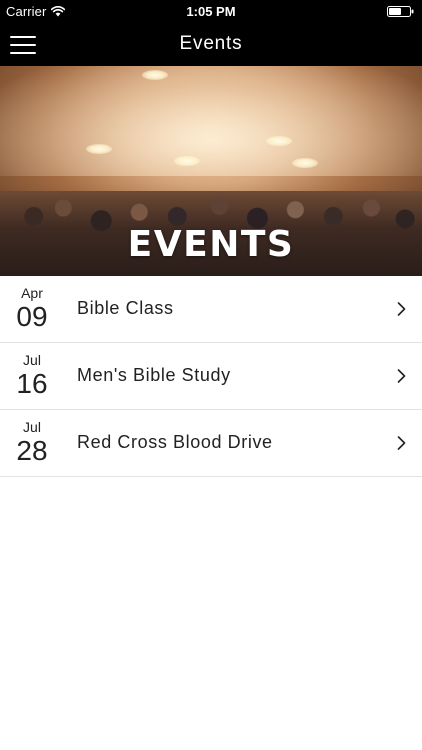 The height and width of the screenshot is (750, 422). I want to click on event-row-mens-bible-study: Jul 16 Men's Bible Study, so click(211, 376).